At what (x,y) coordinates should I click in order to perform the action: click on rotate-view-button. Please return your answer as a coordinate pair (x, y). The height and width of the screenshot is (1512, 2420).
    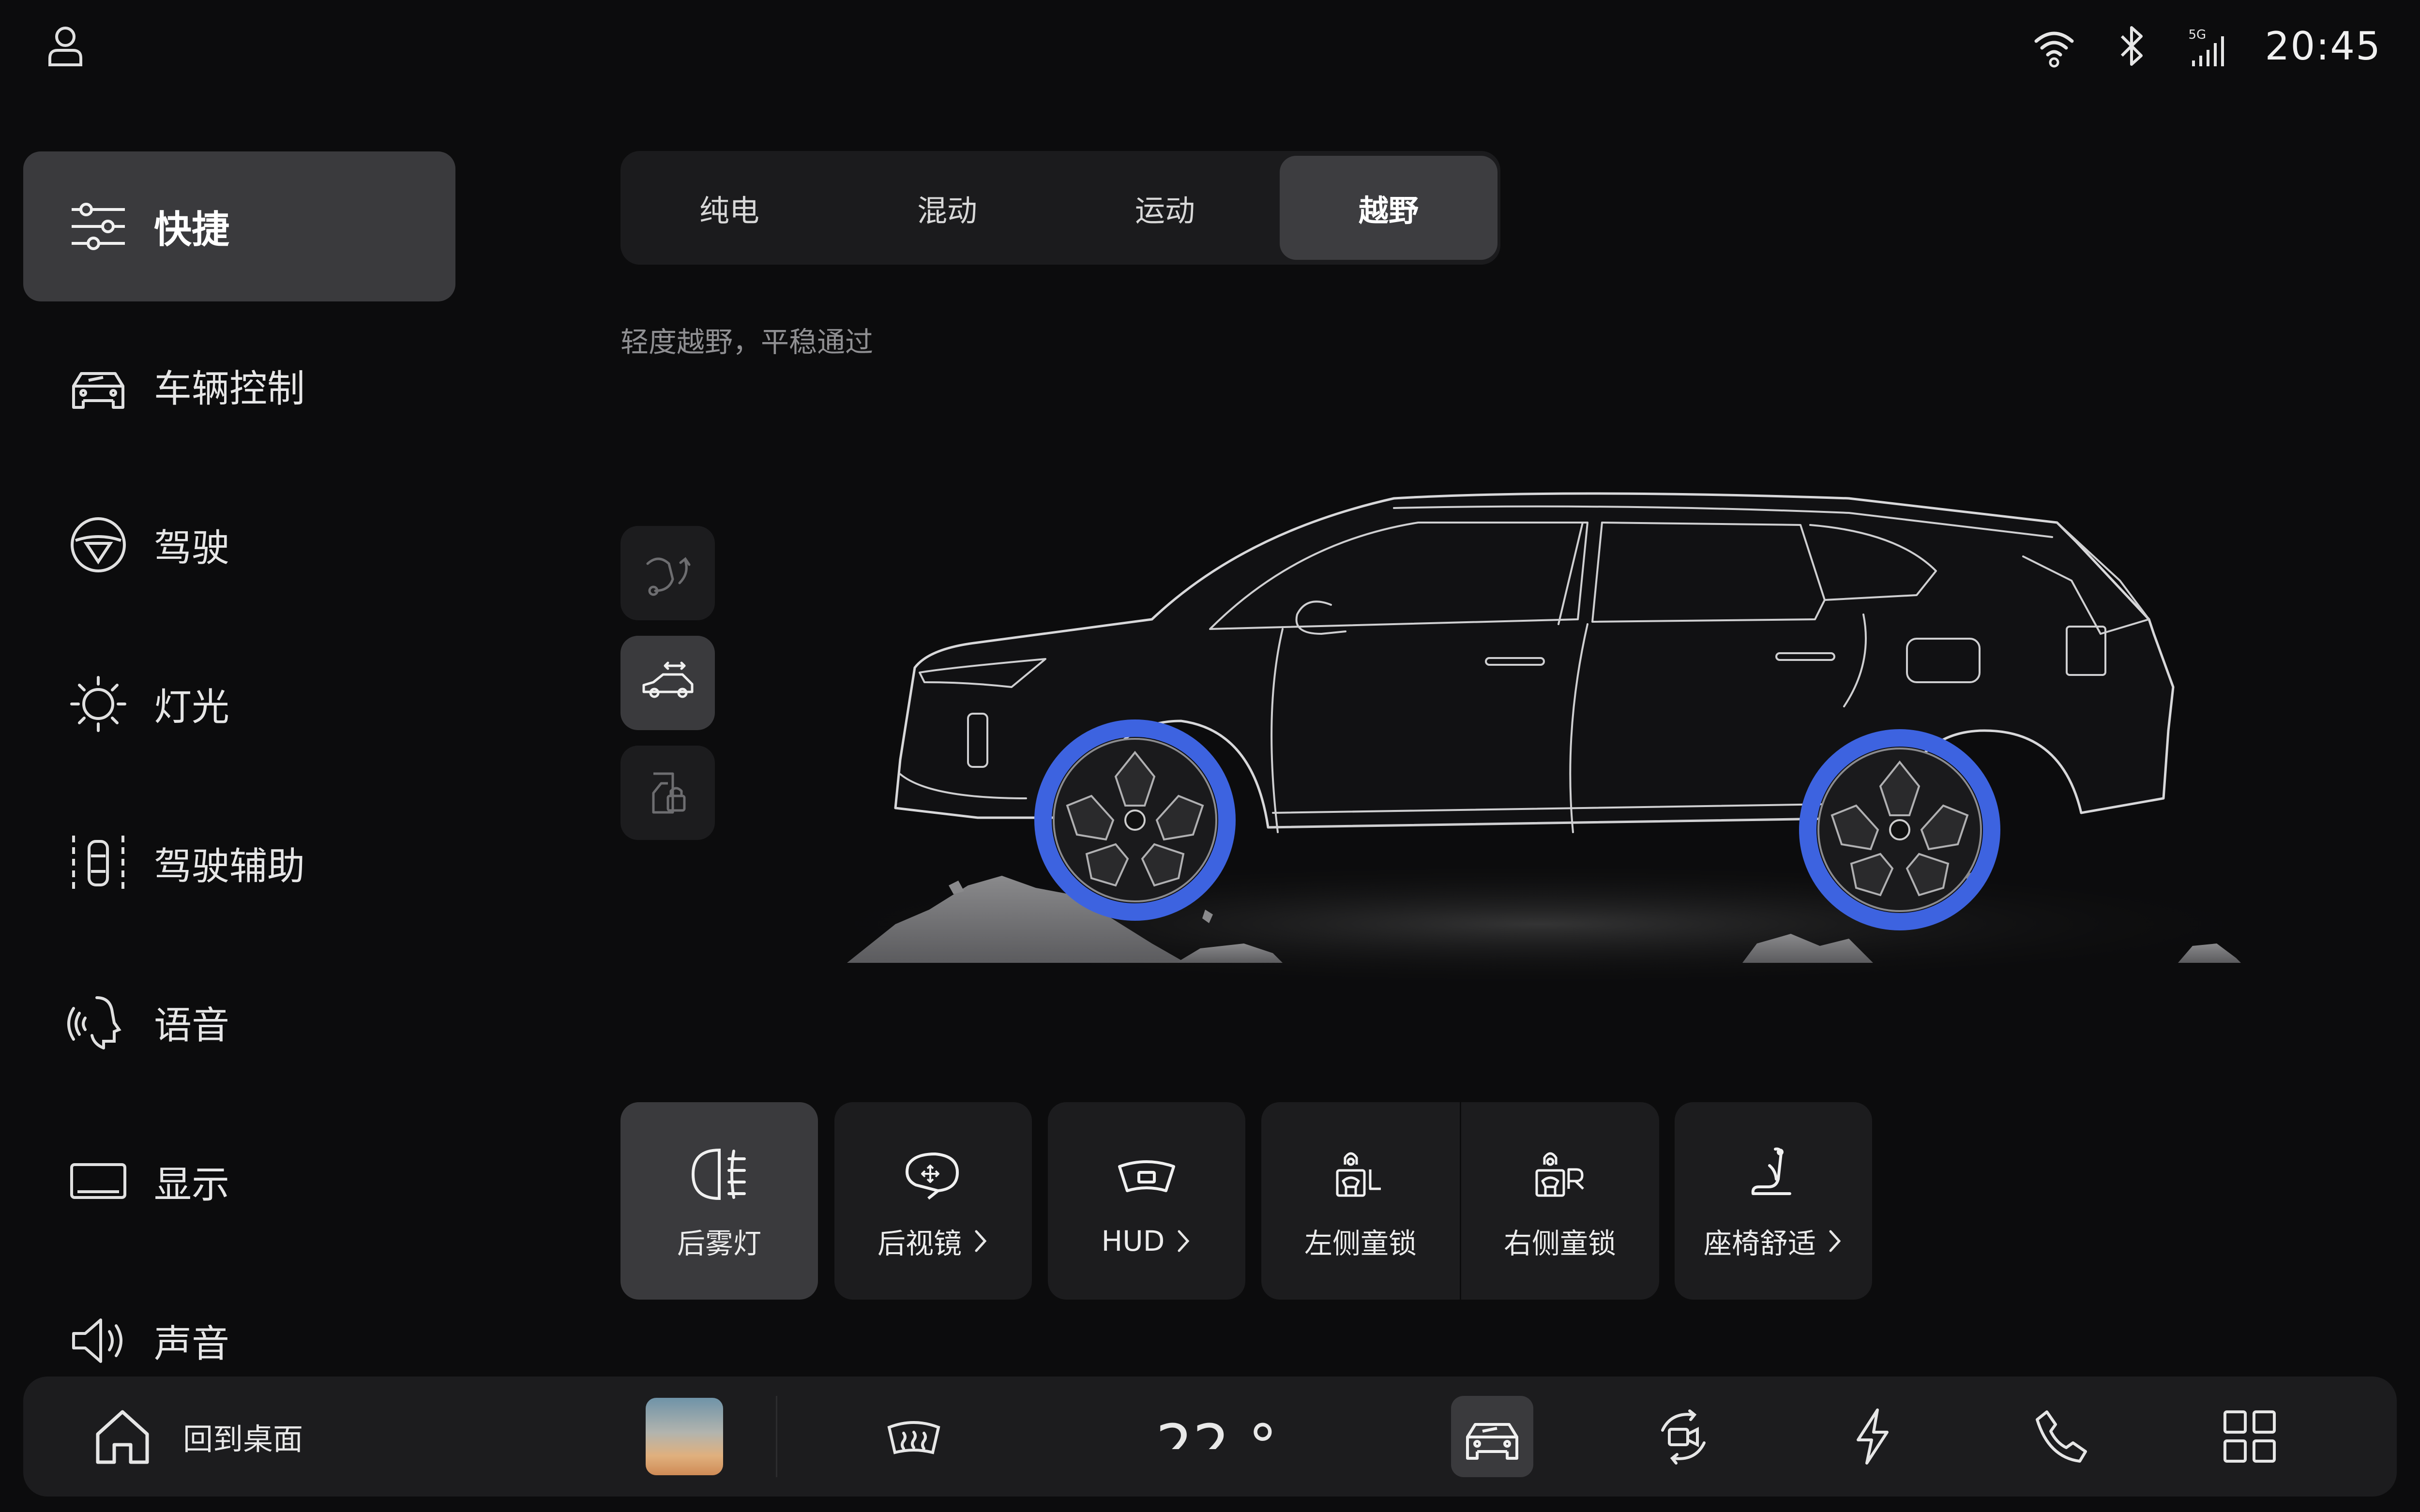
    Looking at the image, I should click on (667, 573).